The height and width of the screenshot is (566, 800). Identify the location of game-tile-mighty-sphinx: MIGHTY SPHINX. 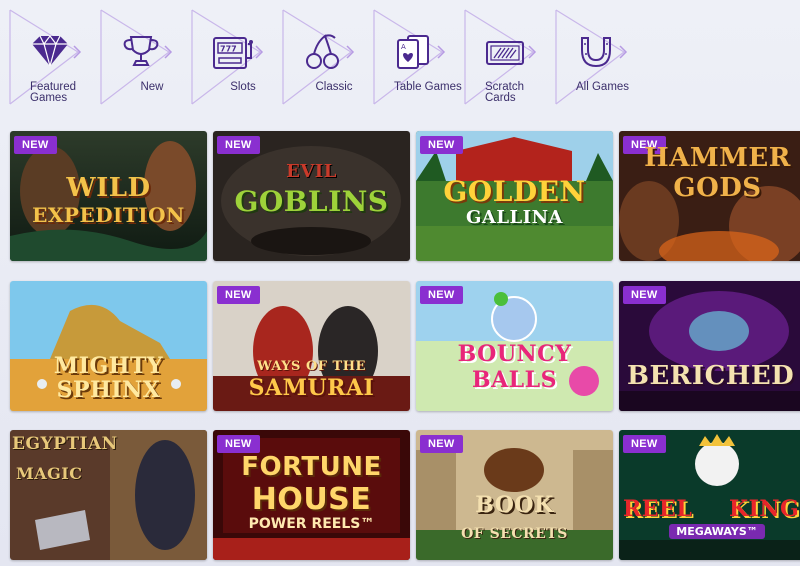
(108, 346).